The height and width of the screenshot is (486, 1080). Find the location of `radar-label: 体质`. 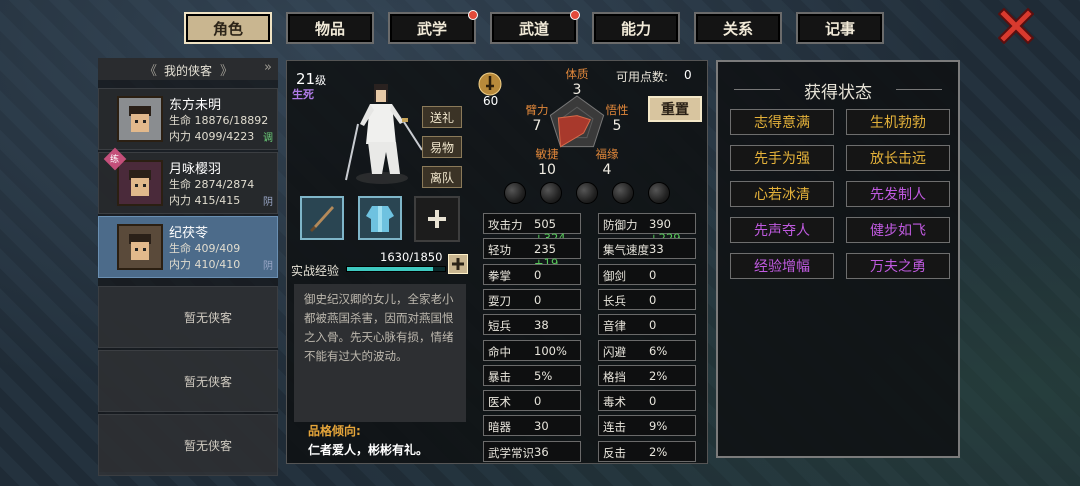

radar-label: 体质 is located at coordinates (577, 74).